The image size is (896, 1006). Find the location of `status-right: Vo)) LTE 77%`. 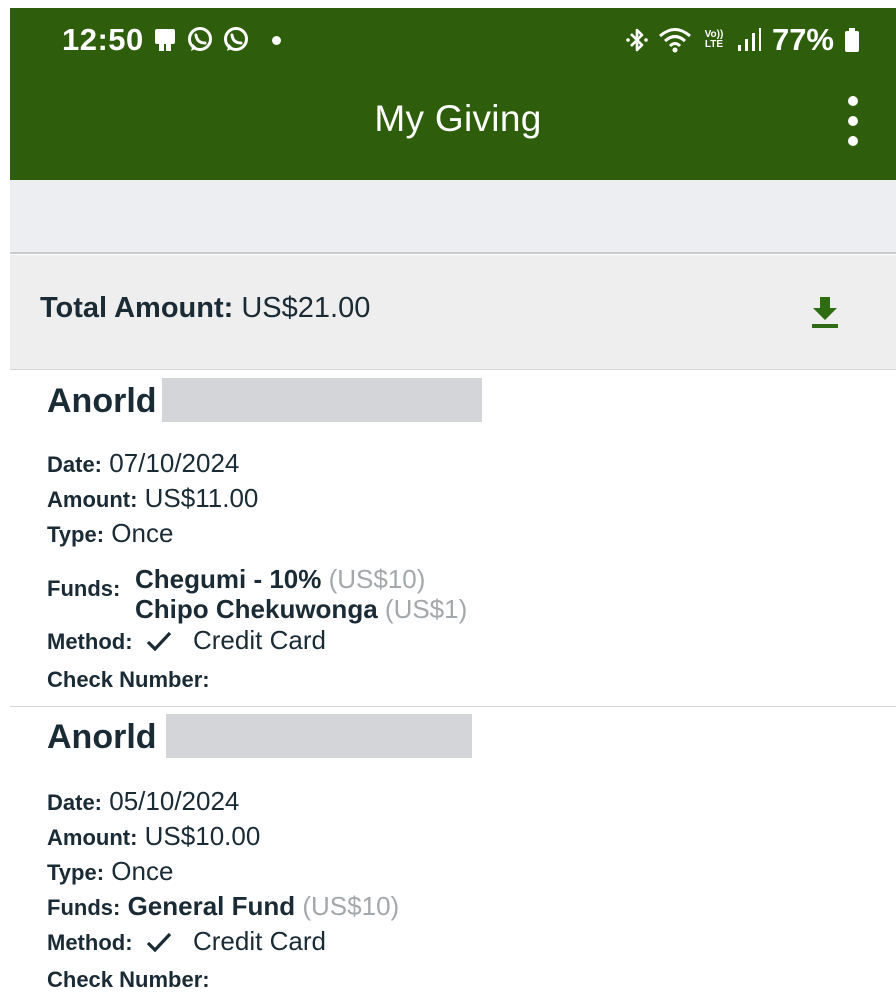

status-right: Vo)) LTE 77% is located at coordinates (743, 40).